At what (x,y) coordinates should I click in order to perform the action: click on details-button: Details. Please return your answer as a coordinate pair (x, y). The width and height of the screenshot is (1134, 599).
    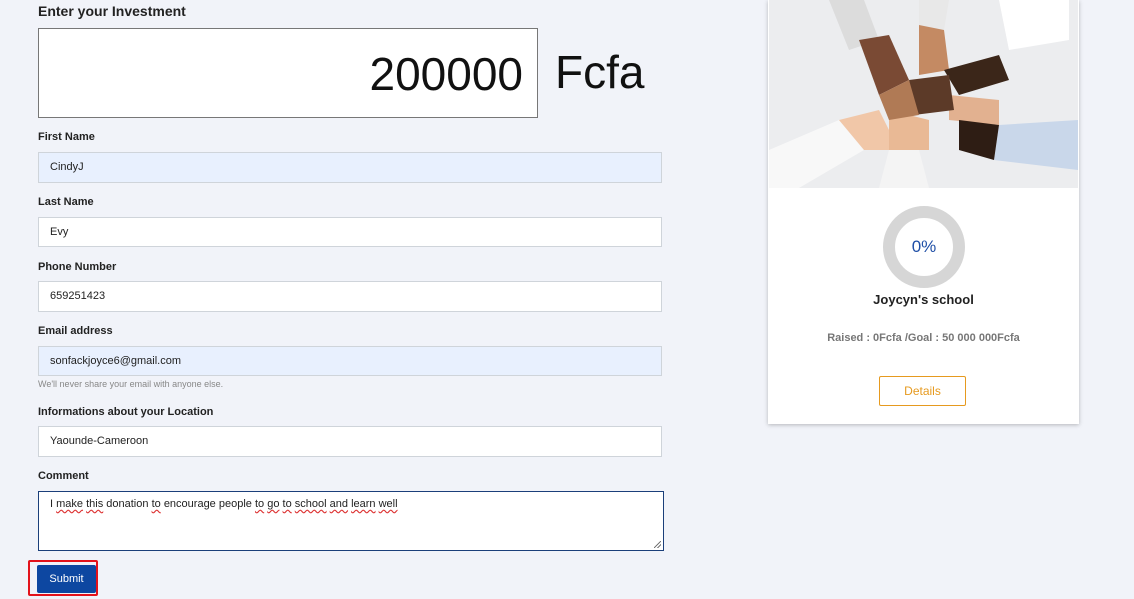
    Looking at the image, I should click on (922, 391).